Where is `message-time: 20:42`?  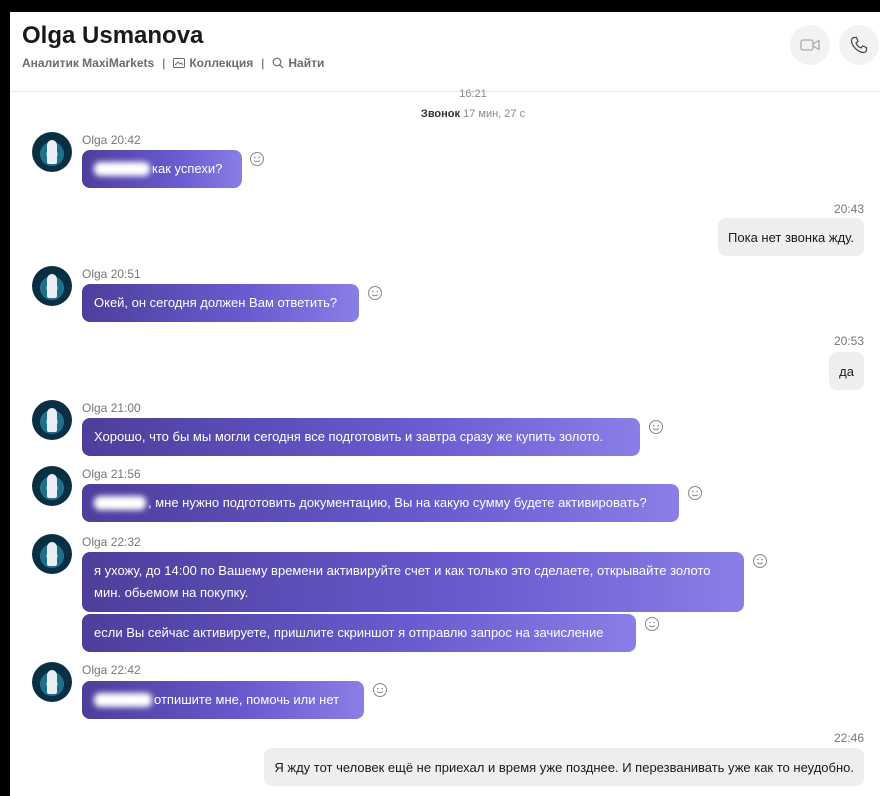 message-time: 20:42 is located at coordinates (125, 140).